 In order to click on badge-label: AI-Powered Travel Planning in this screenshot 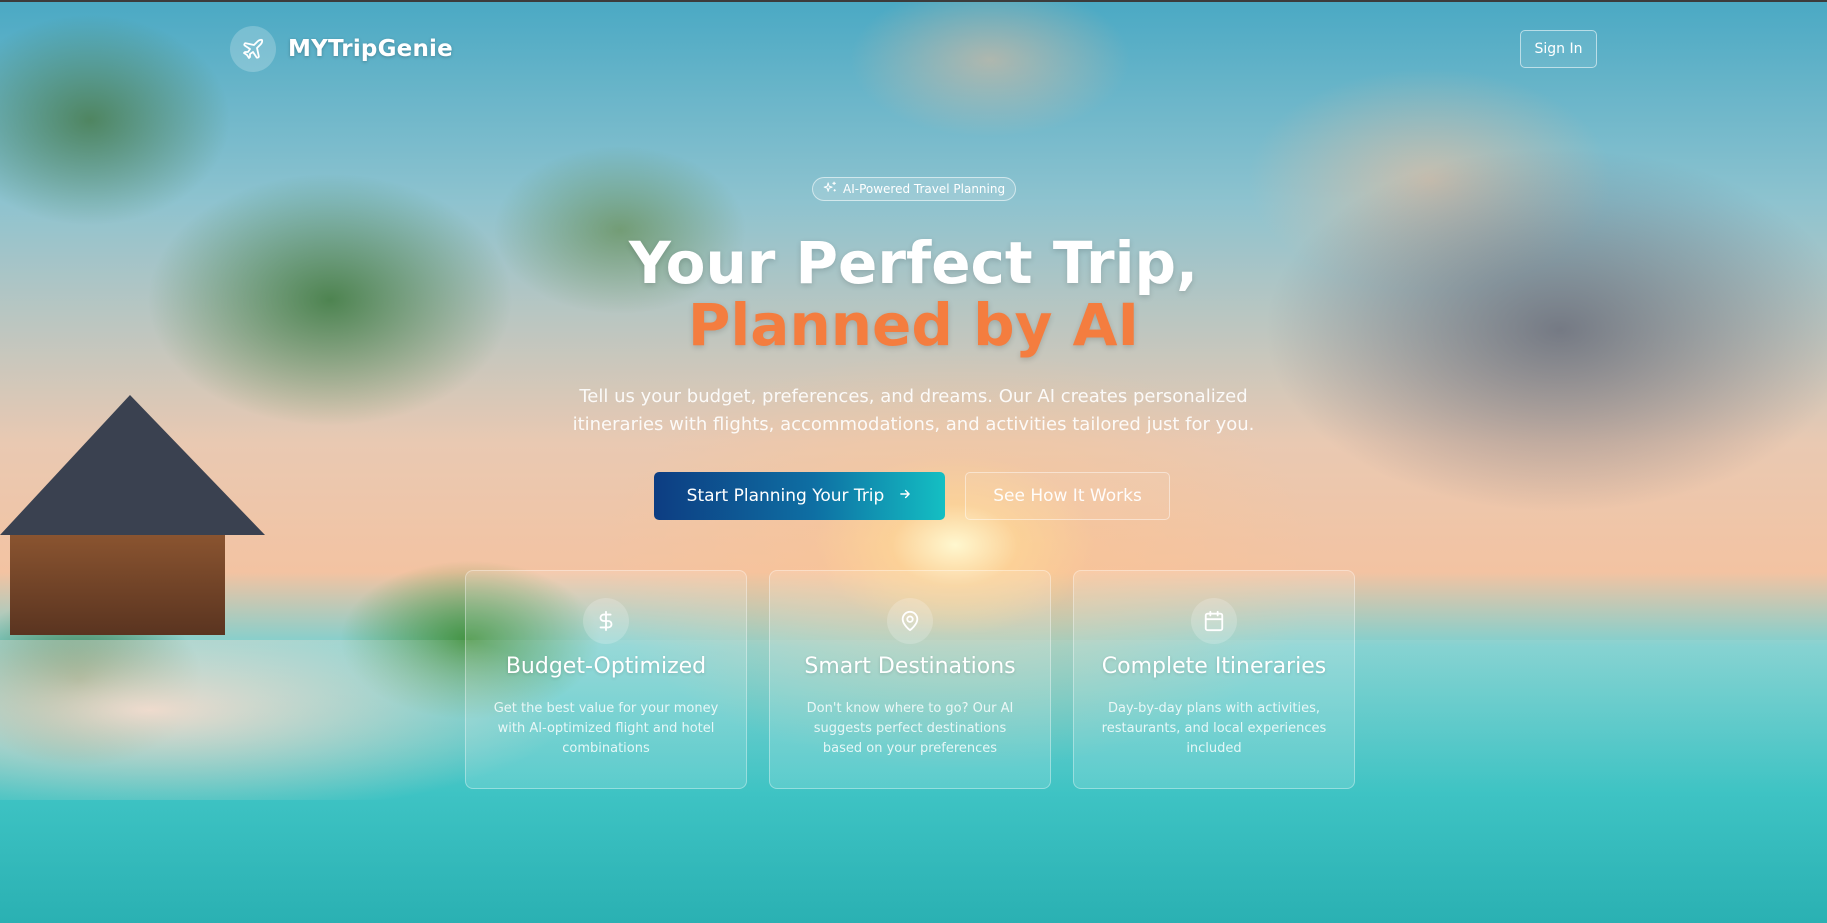, I will do `click(924, 189)`.